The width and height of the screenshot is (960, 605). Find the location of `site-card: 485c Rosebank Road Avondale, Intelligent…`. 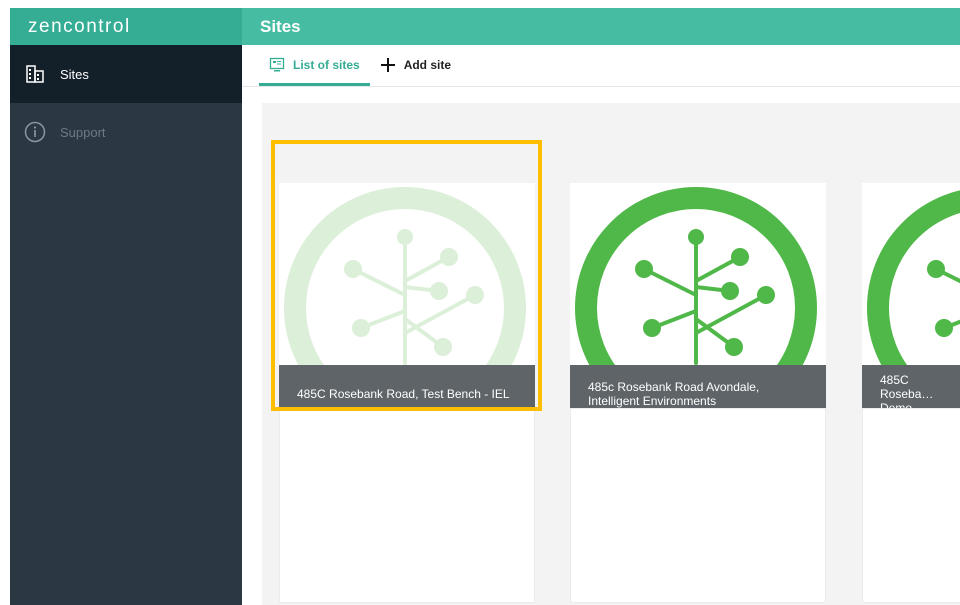

site-card: 485c Rosebank Road Avondale, Intelligent… is located at coordinates (698, 306).